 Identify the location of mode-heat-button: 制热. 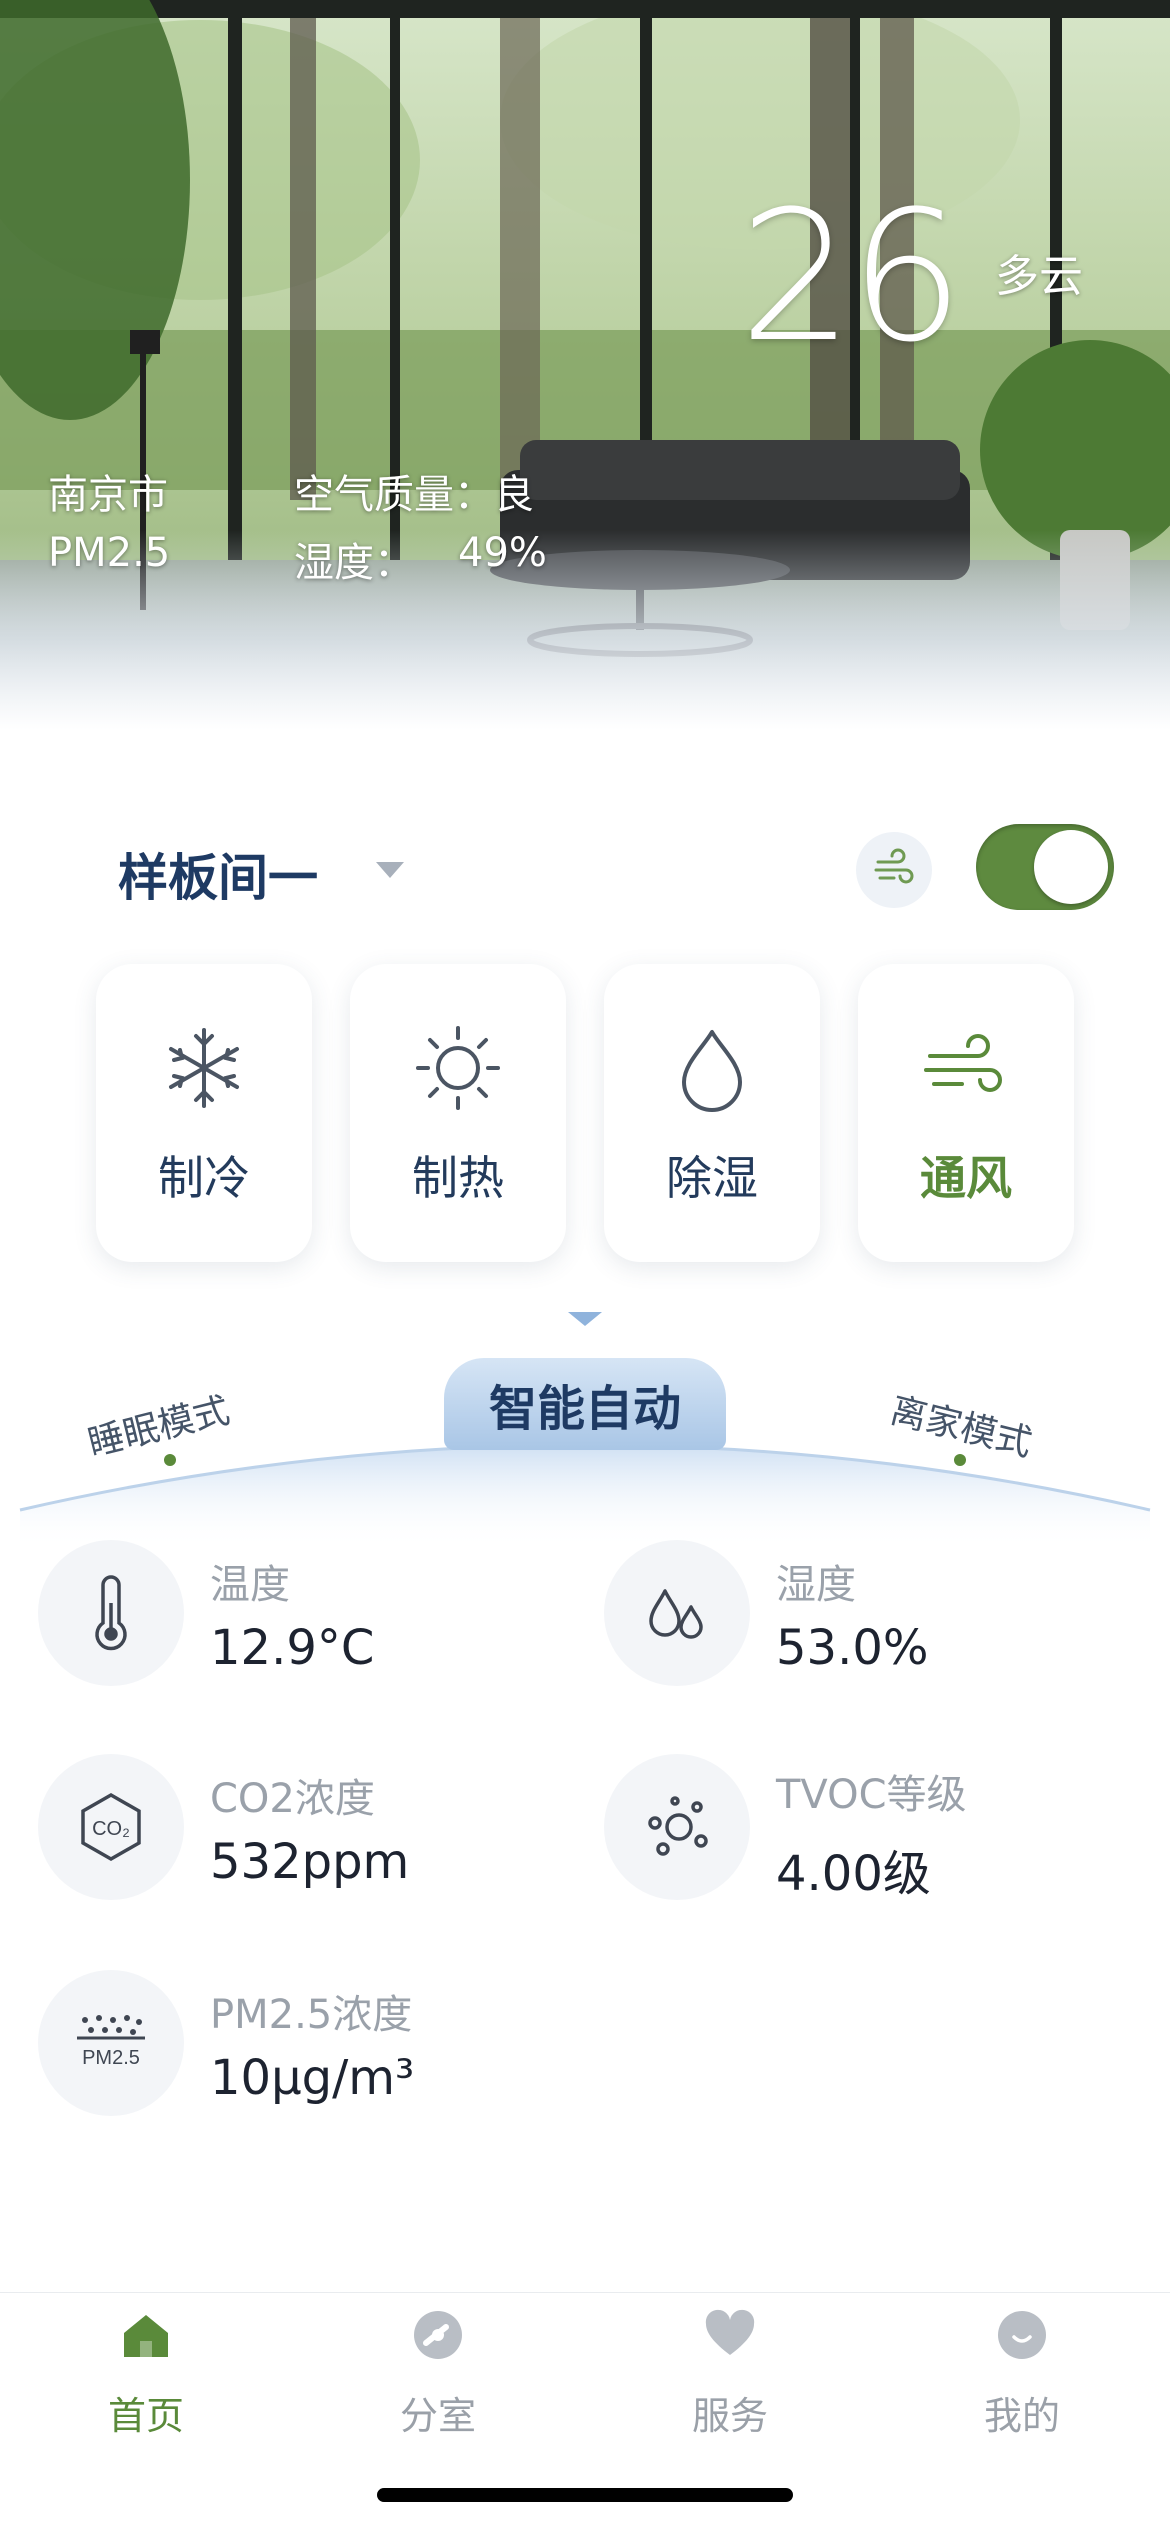
(458, 1113).